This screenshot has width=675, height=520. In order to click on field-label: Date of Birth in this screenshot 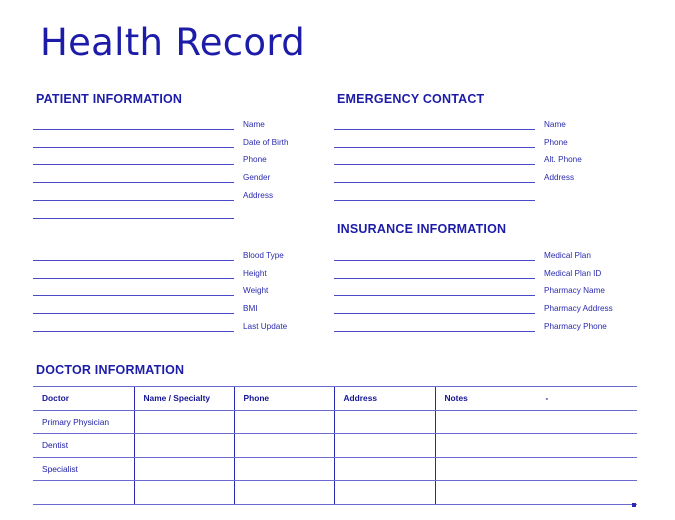, I will do `click(266, 142)`.